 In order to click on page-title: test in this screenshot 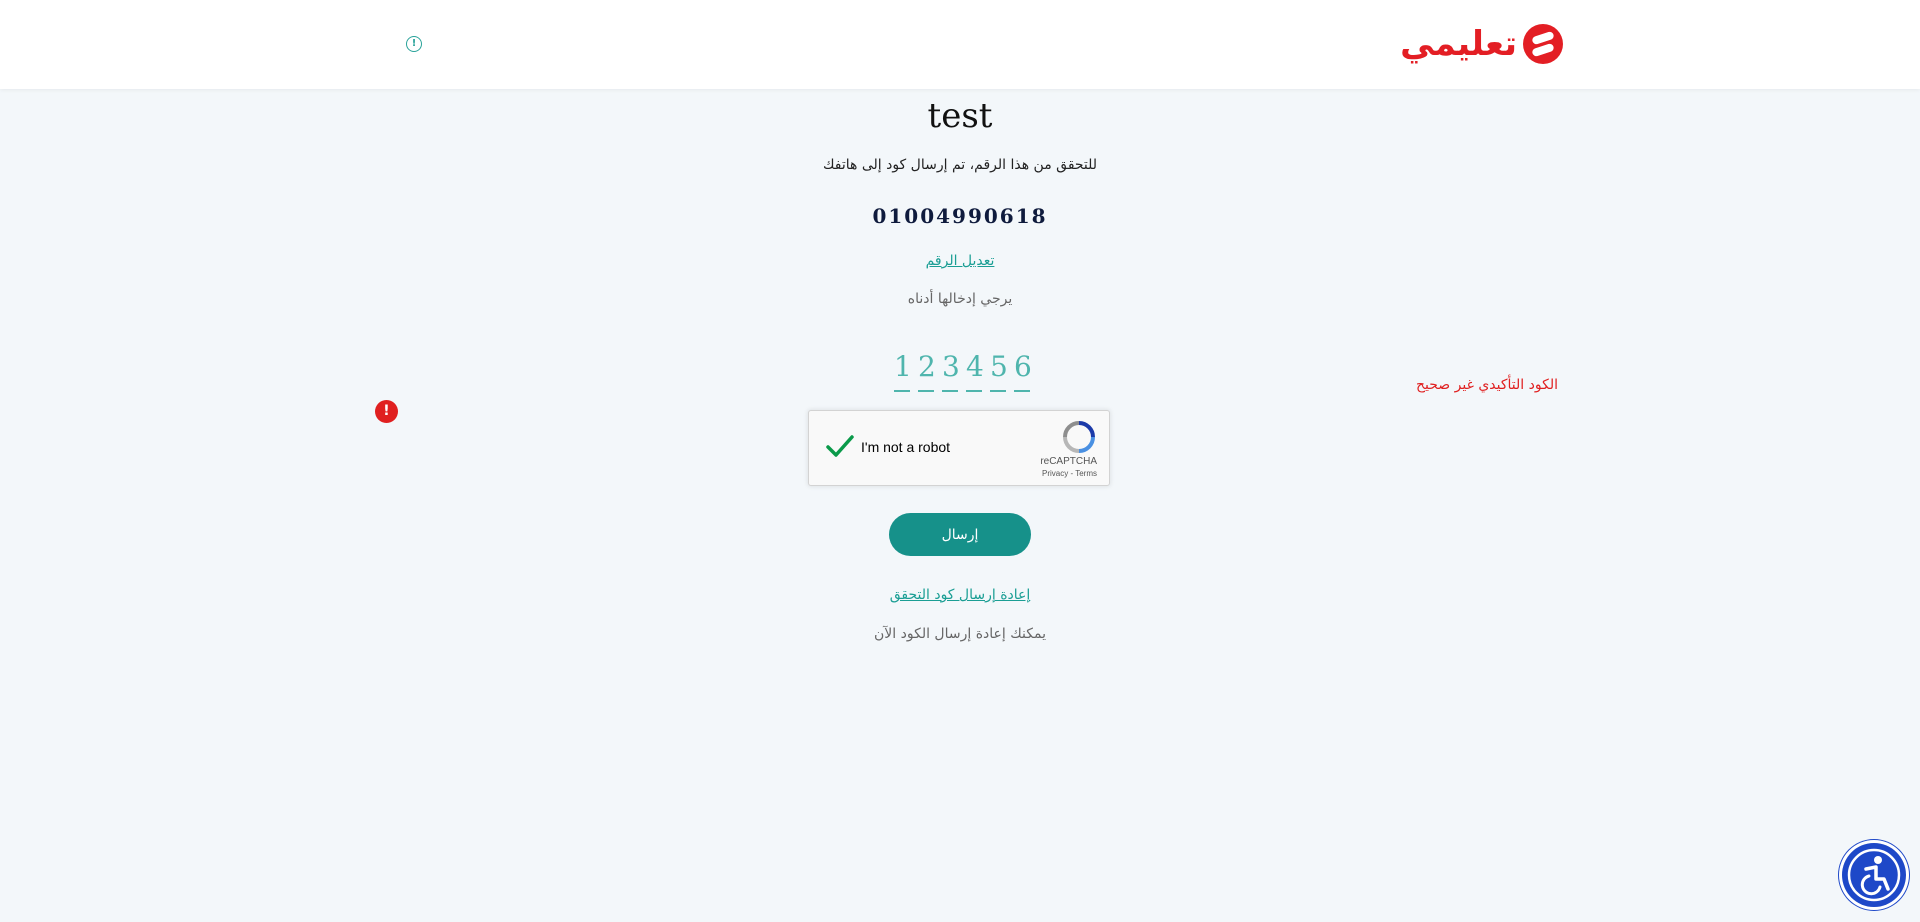, I will do `click(960, 116)`.